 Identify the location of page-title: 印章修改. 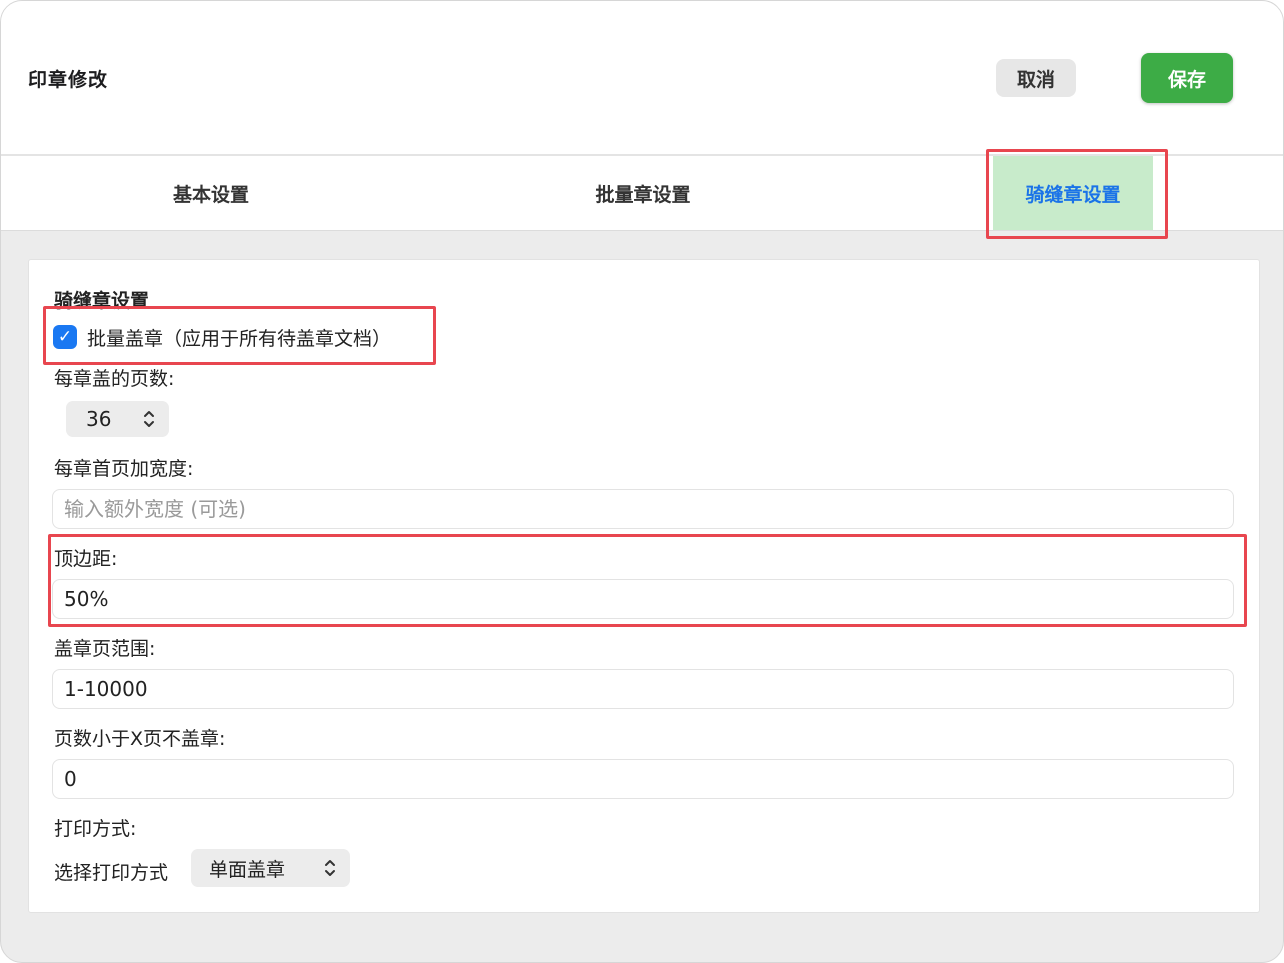
(68, 80).